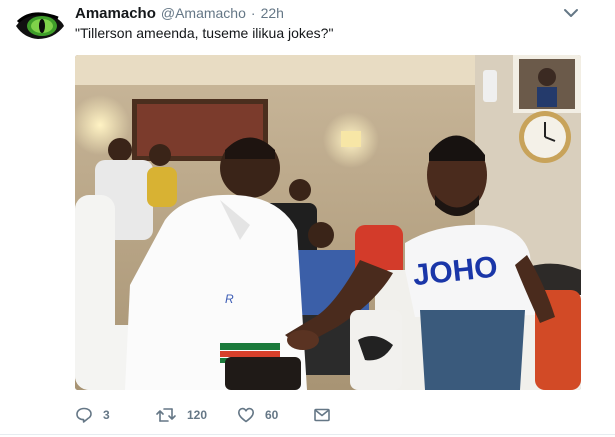 The width and height of the screenshot is (615, 437). What do you see at coordinates (322, 415) in the screenshot?
I see `envelope-icon` at bounding box center [322, 415].